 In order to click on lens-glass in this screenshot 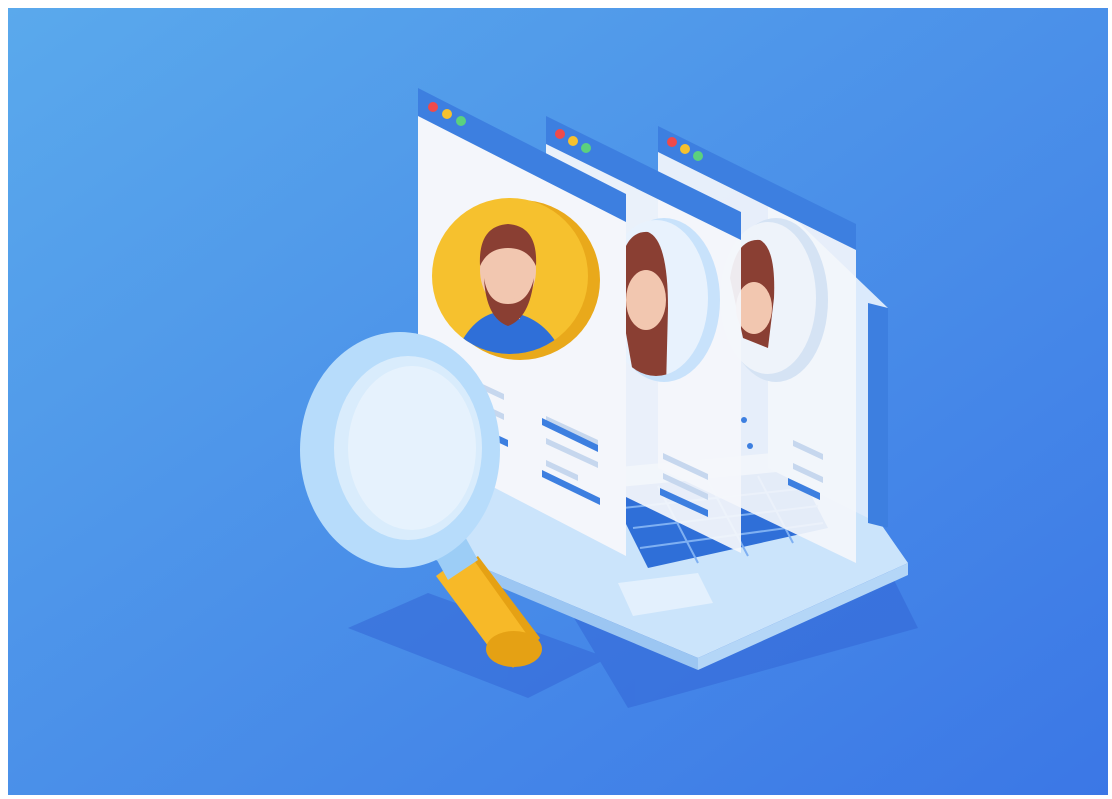, I will do `click(412, 448)`.